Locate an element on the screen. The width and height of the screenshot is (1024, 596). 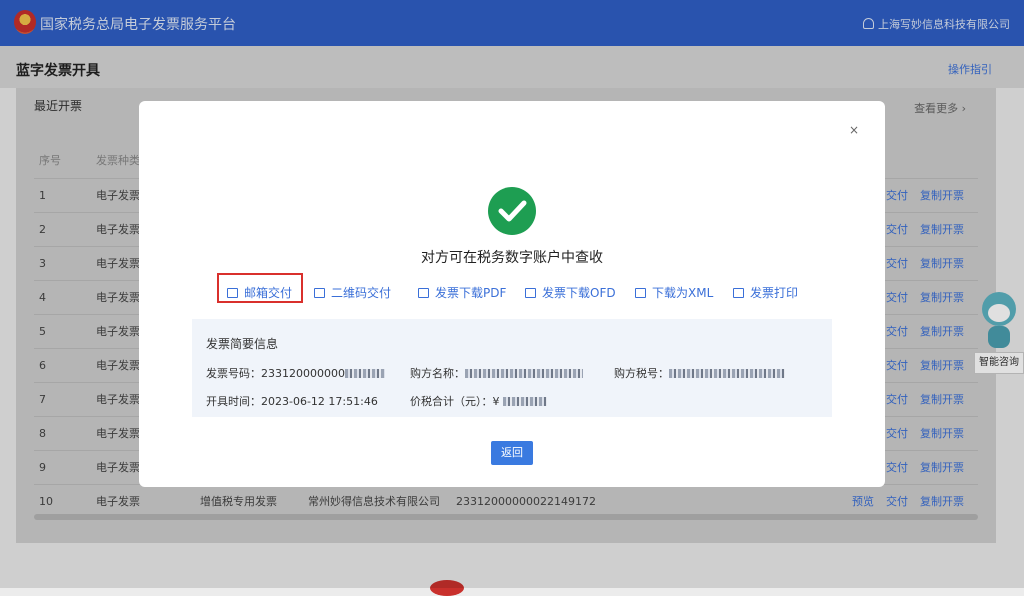
download-pdf-button: 发票下载PDF is located at coordinates (462, 293).